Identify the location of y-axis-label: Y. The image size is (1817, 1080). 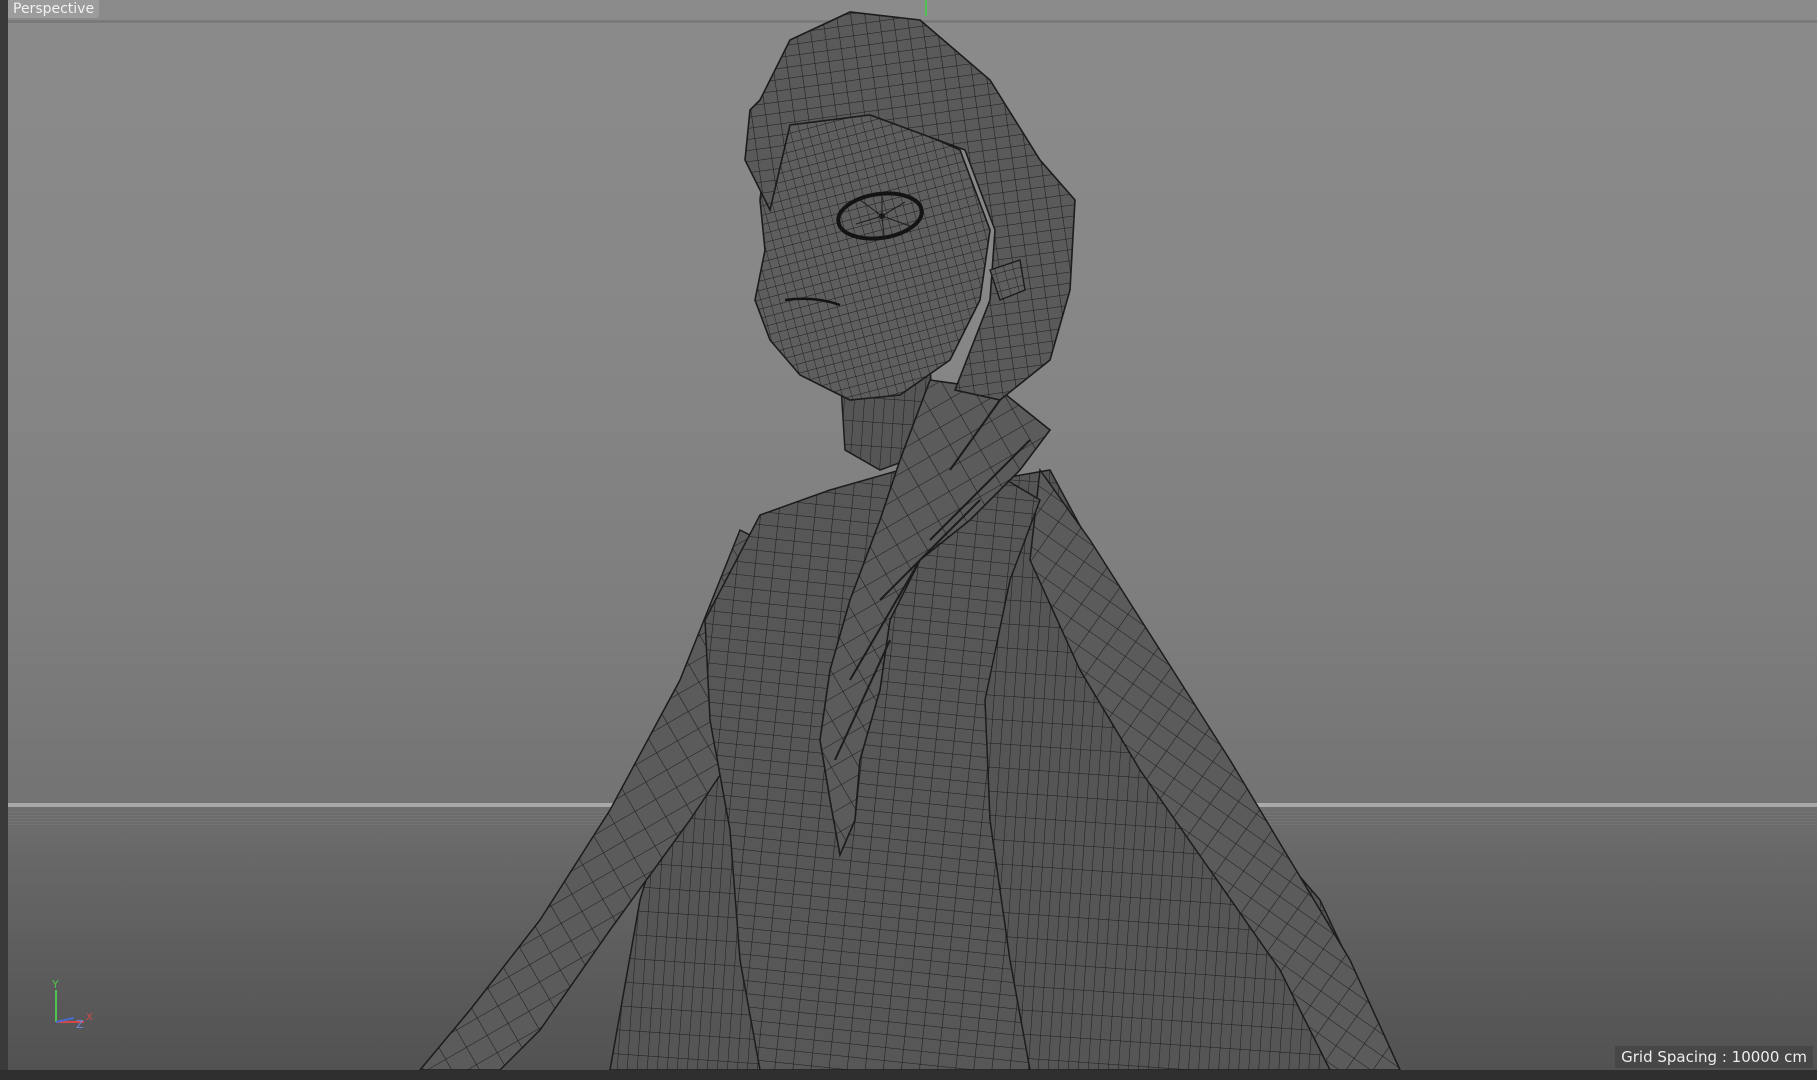
(55, 984).